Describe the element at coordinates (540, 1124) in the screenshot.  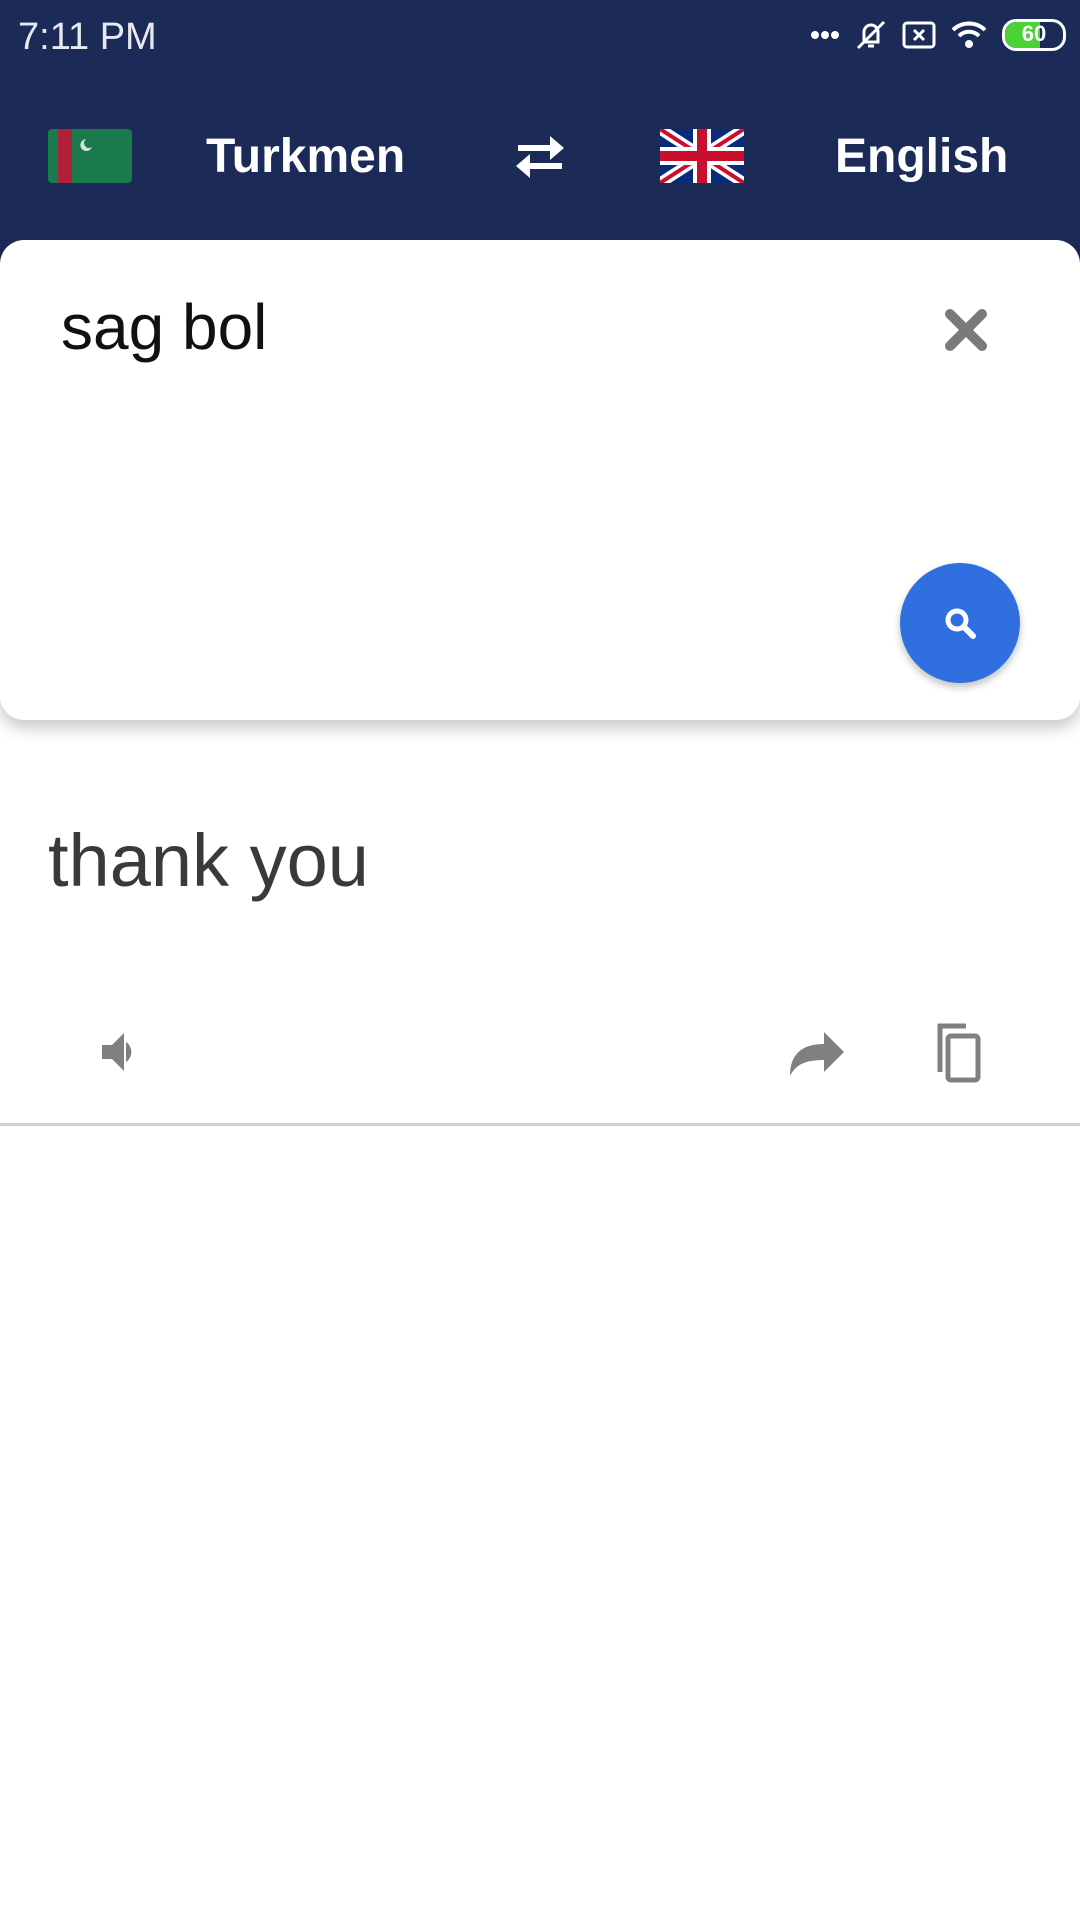
I see `divider` at that location.